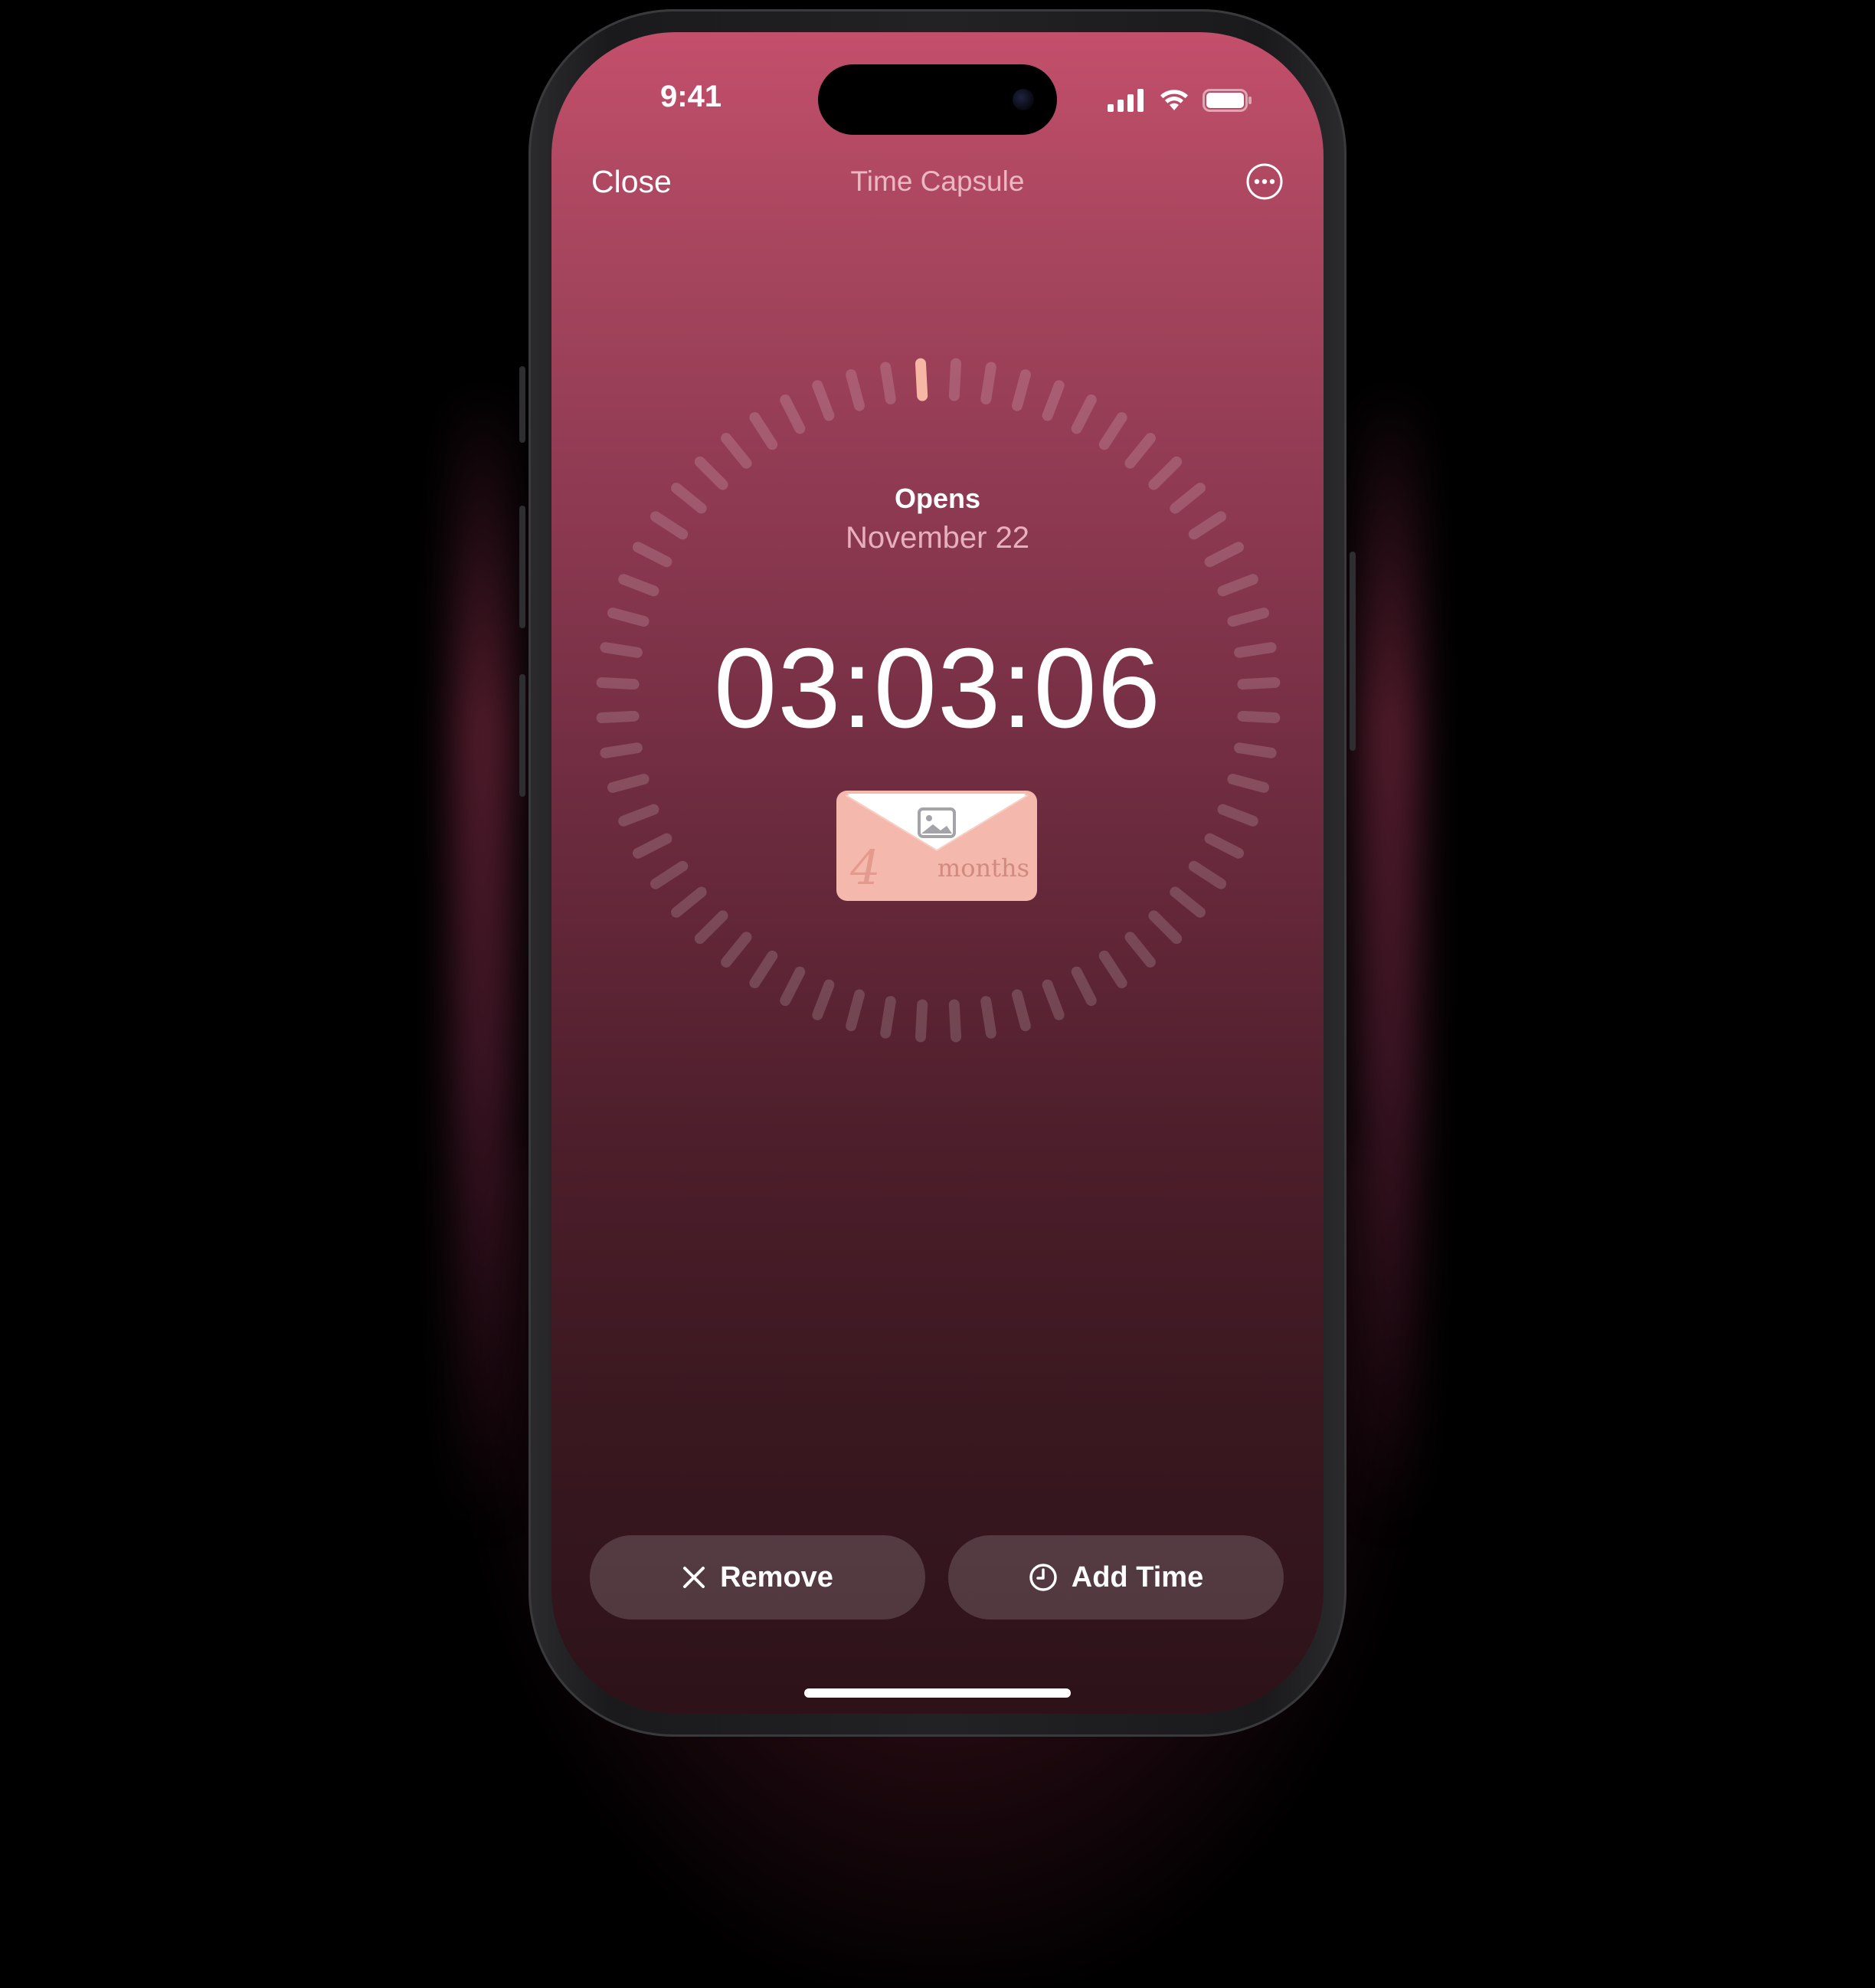 The image size is (1875, 1988). Describe the element at coordinates (777, 1577) in the screenshot. I see `remove-label: Remove` at that location.